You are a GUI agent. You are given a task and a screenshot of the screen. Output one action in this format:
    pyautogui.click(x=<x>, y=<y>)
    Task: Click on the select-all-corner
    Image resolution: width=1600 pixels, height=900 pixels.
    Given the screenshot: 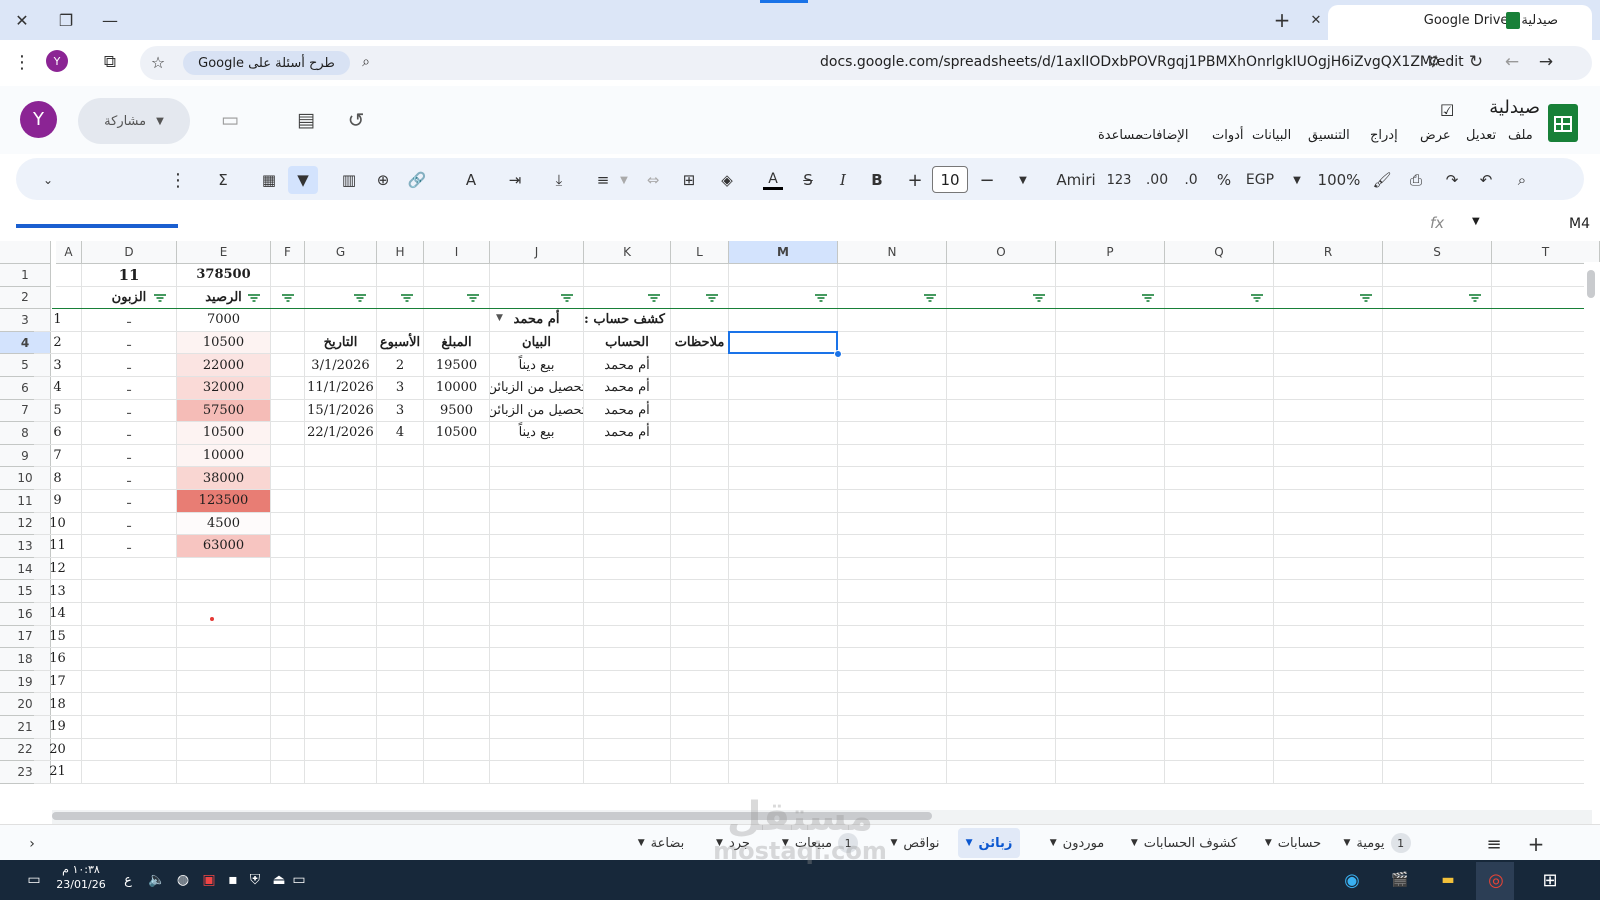 What is the action you would take?
    pyautogui.click(x=25, y=252)
    